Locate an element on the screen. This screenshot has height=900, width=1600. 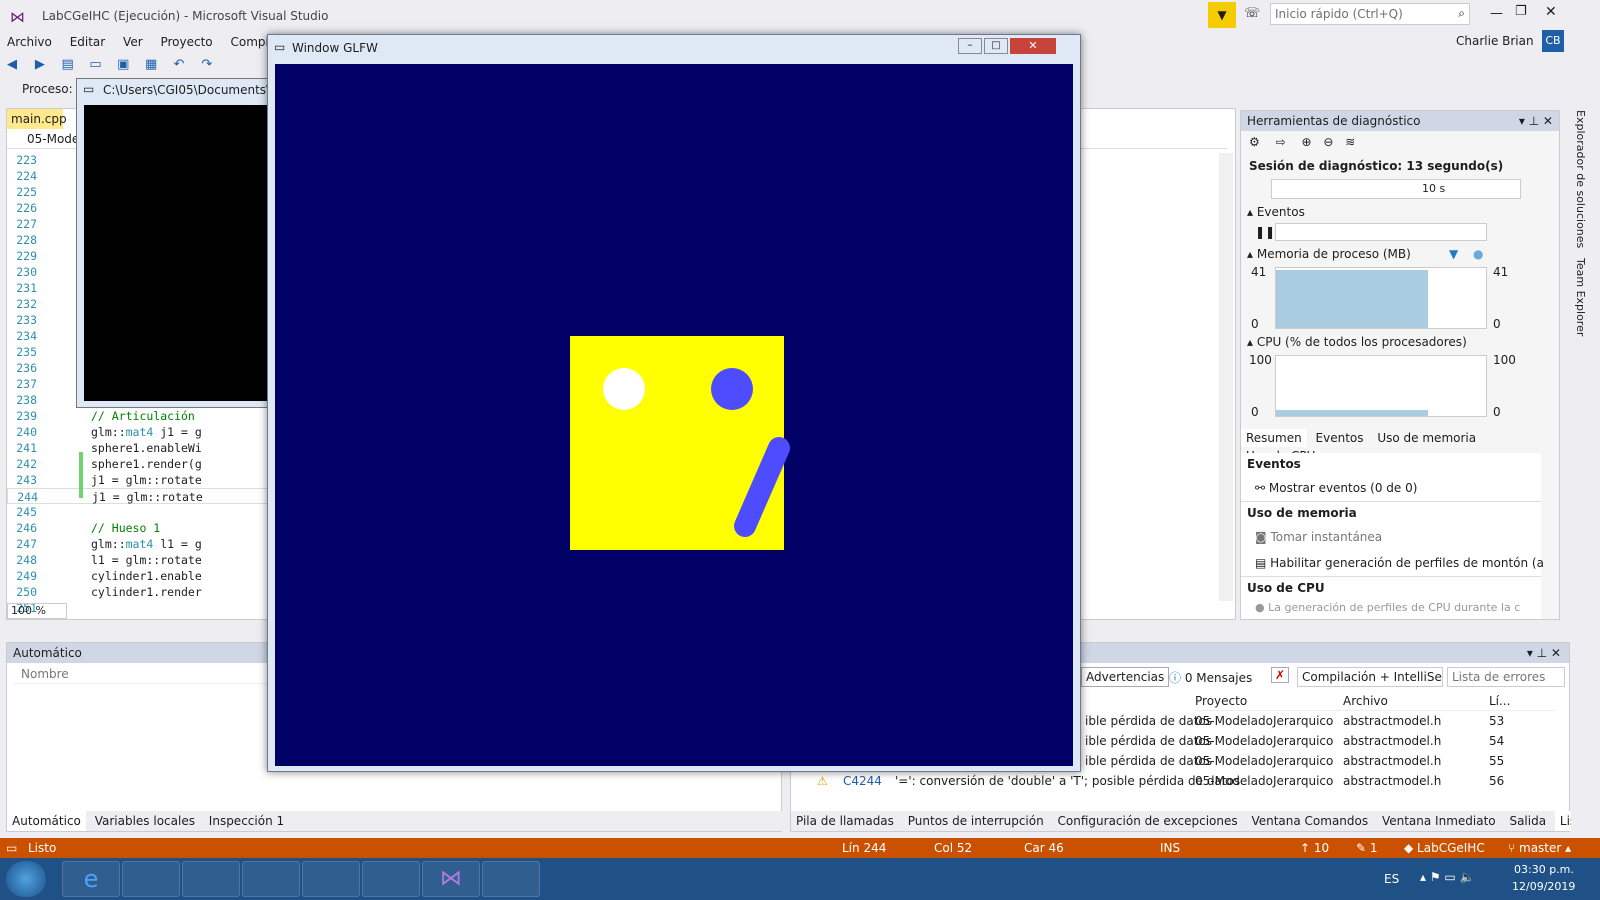
cpu-graph is located at coordinates (1381, 386).